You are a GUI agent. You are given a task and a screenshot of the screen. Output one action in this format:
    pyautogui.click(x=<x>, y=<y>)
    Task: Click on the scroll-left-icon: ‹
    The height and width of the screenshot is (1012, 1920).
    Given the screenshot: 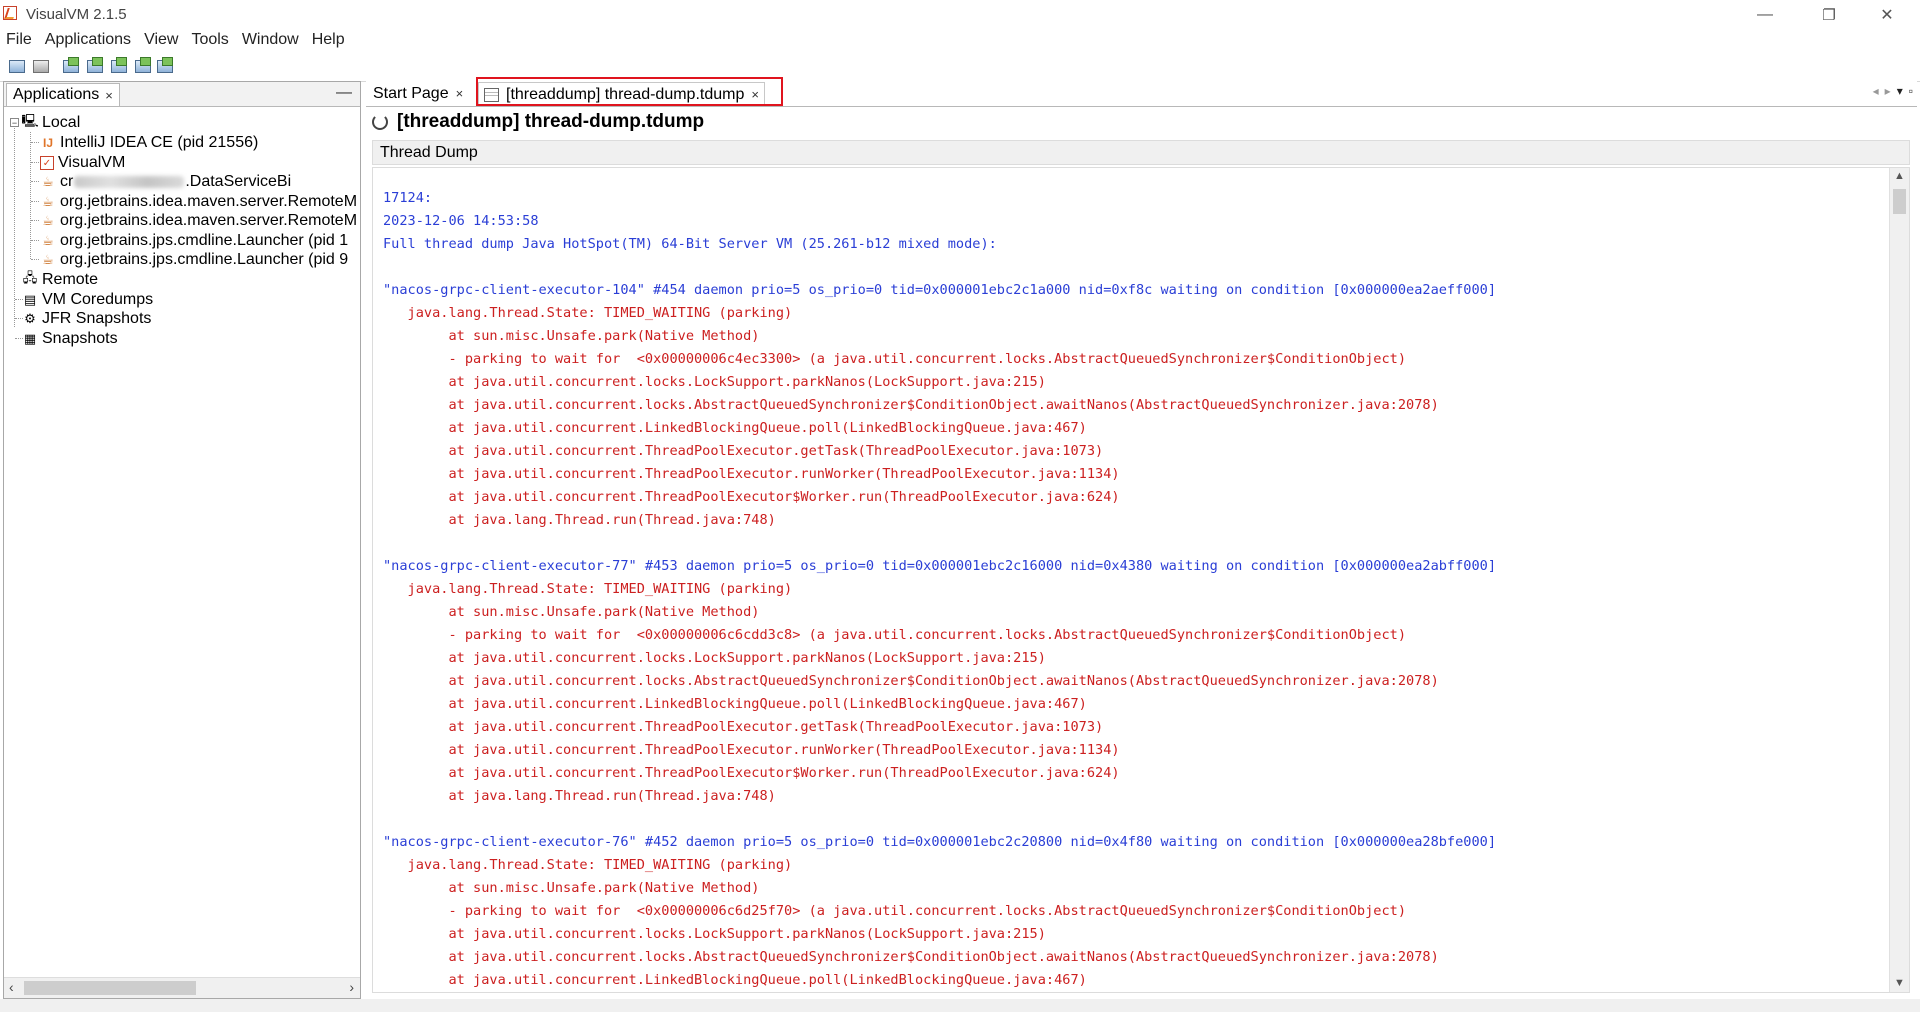 What is the action you would take?
    pyautogui.click(x=11, y=987)
    